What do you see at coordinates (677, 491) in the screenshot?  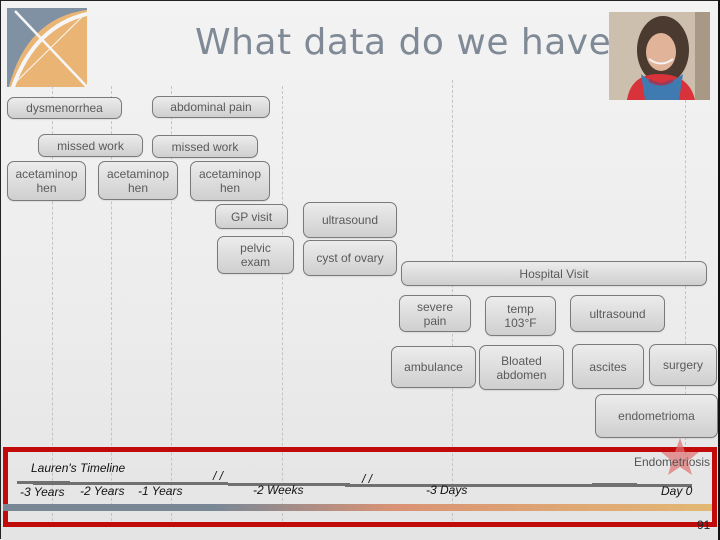 I see `timeline-tick-label: Day 0` at bounding box center [677, 491].